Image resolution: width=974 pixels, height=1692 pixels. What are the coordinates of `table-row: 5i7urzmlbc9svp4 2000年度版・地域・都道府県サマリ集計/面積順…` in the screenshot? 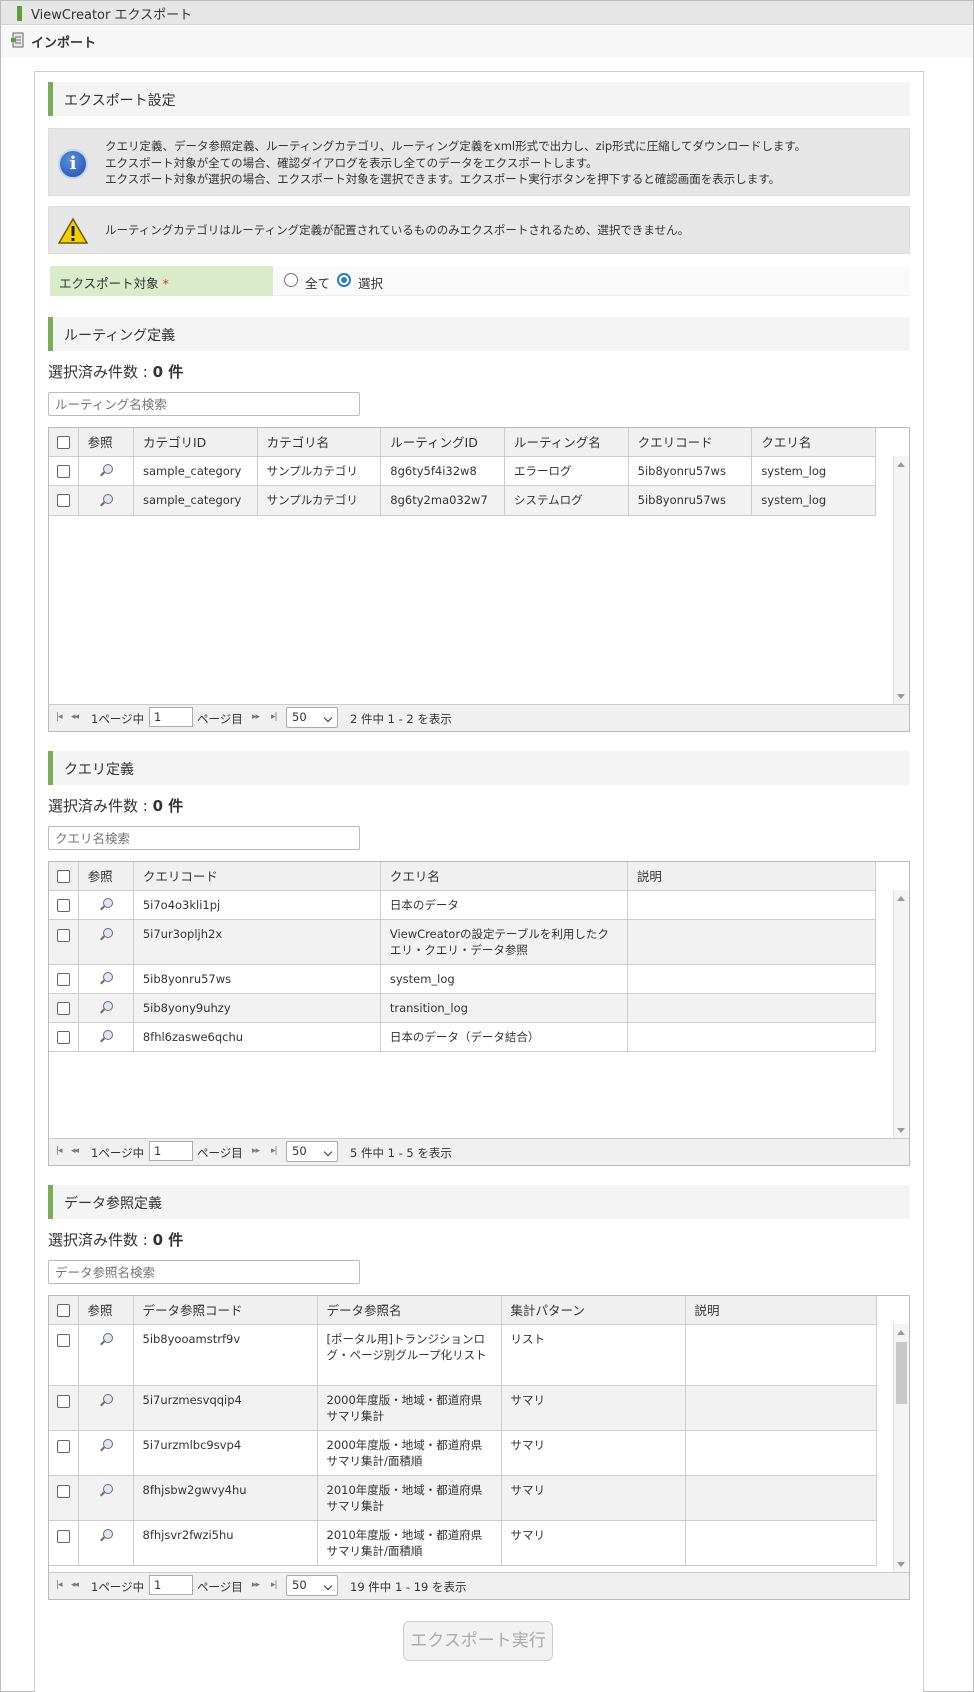 It's located at (463, 1453).